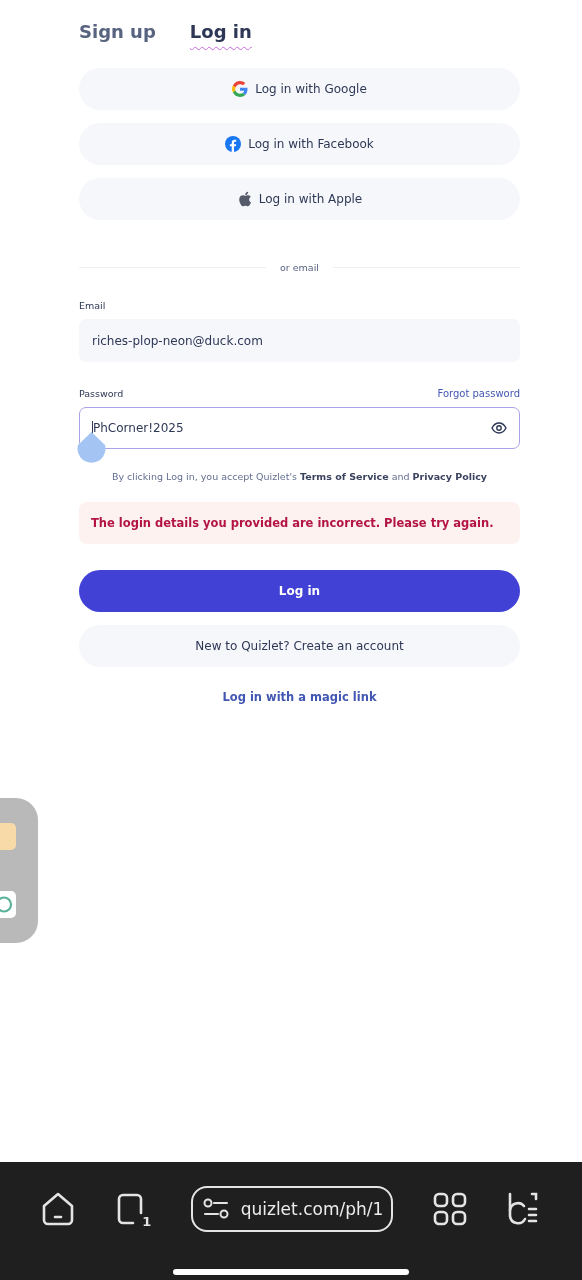  I want to click on google-login-button: Log in with Google, so click(299, 89).